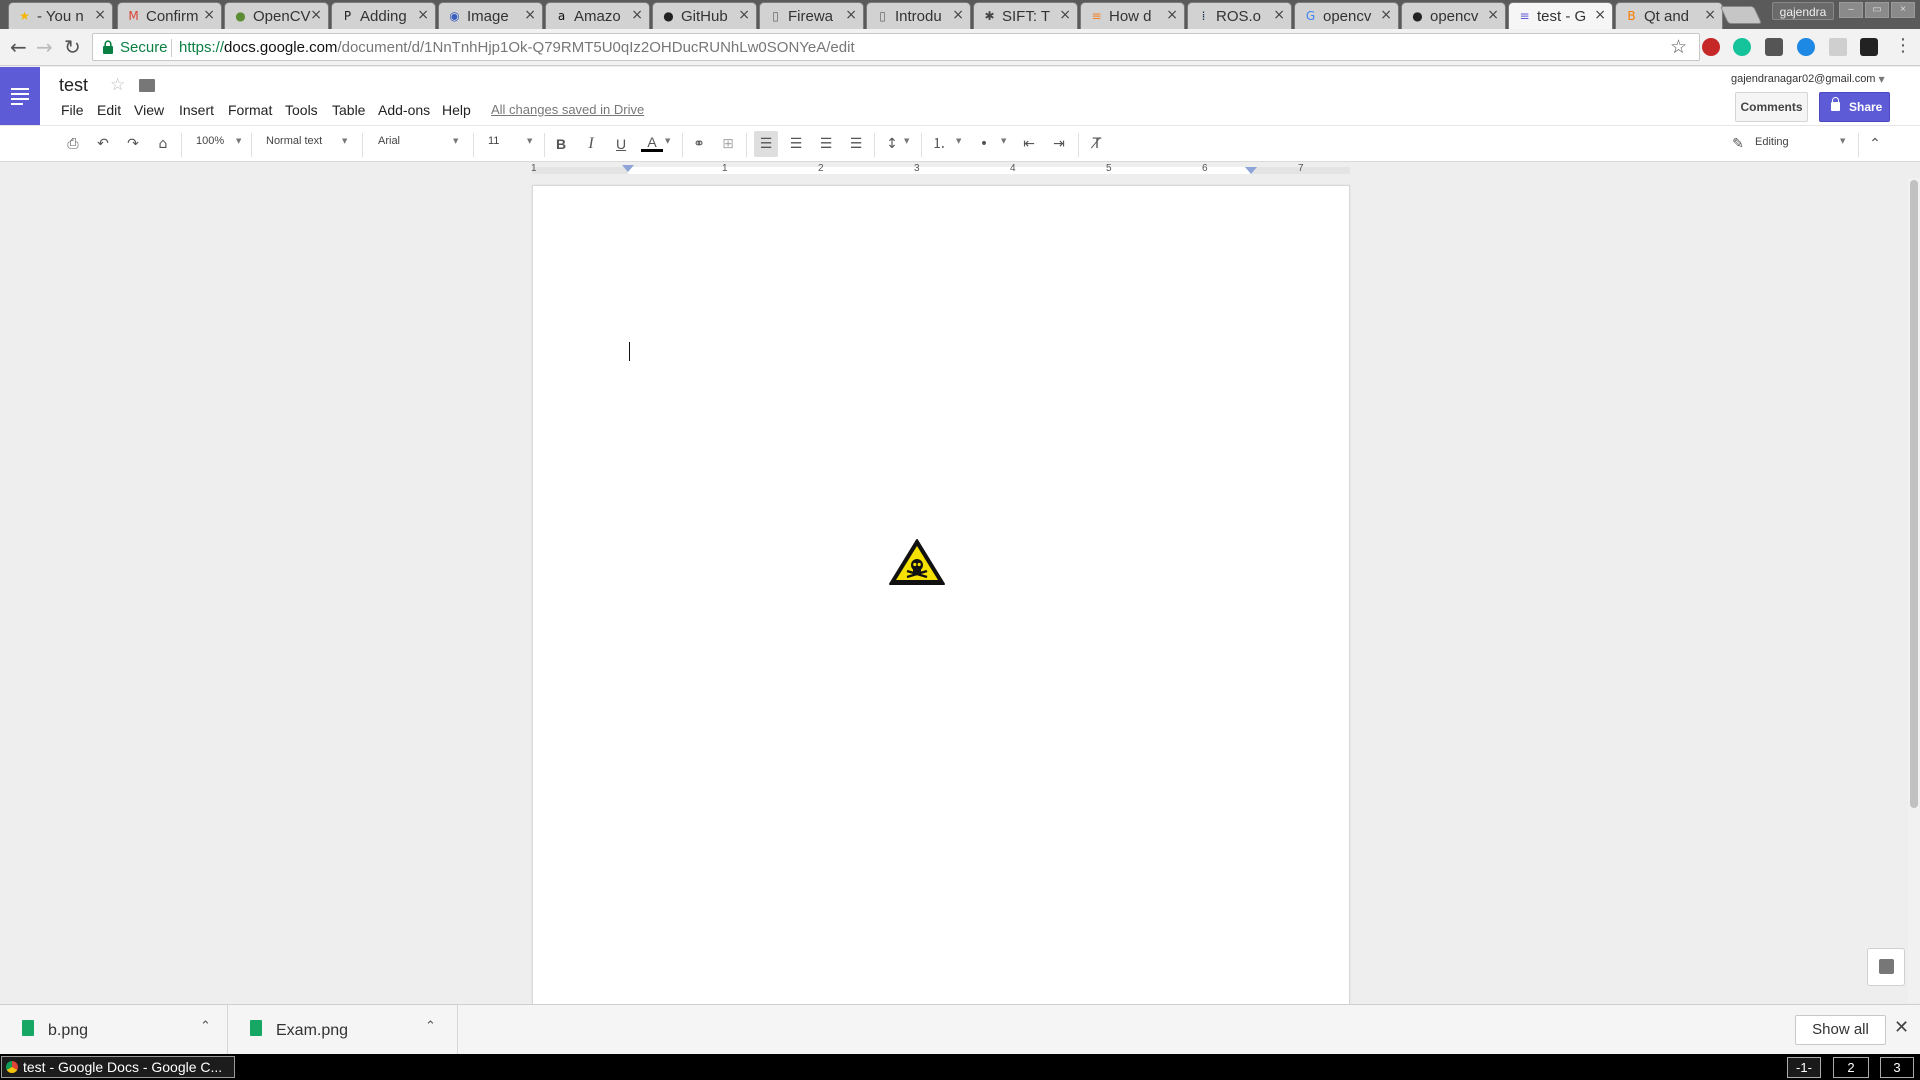 The height and width of the screenshot is (1080, 1920). I want to click on menu-item: Add-ons, so click(404, 110).